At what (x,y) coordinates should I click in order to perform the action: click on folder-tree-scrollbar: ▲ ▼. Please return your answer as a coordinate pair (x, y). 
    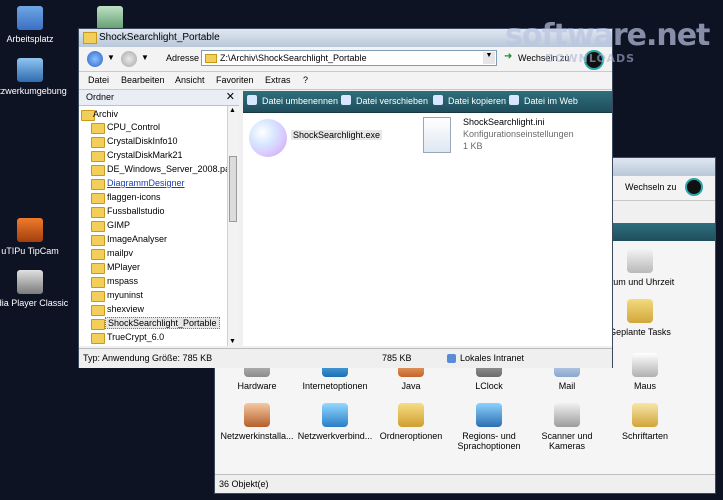
    Looking at the image, I should click on (233, 226).